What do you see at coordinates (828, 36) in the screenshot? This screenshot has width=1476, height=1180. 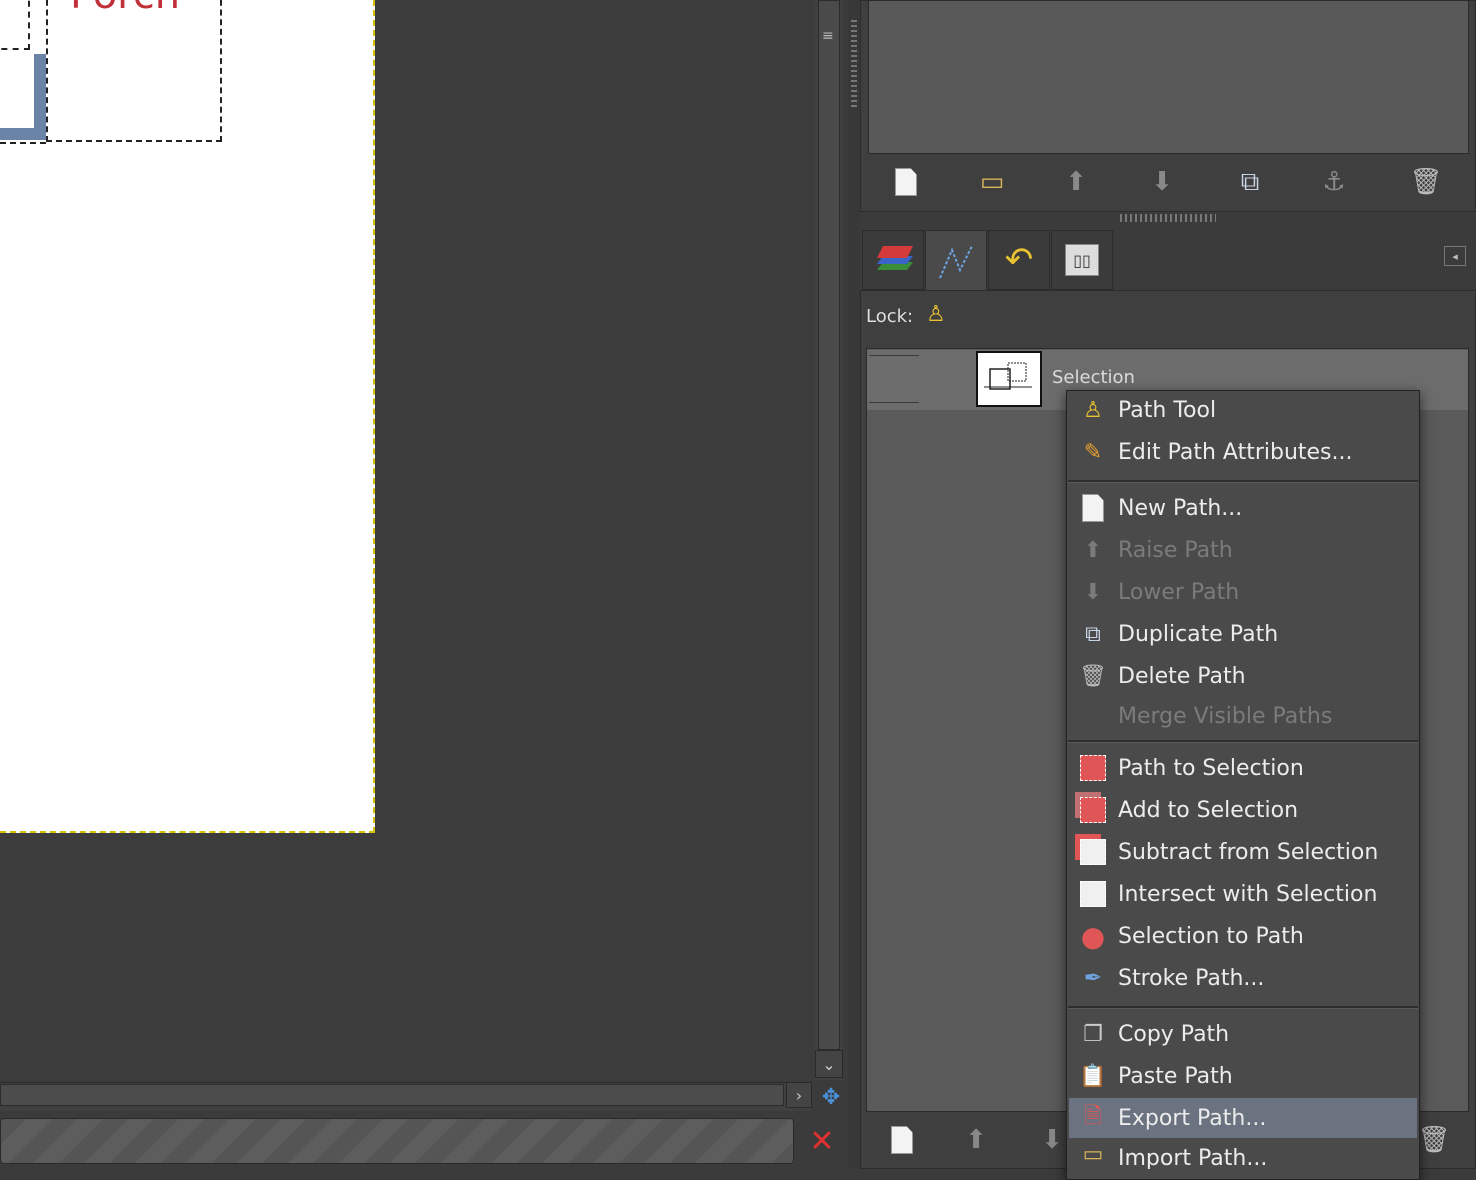 I see `grip-icon: ≡` at bounding box center [828, 36].